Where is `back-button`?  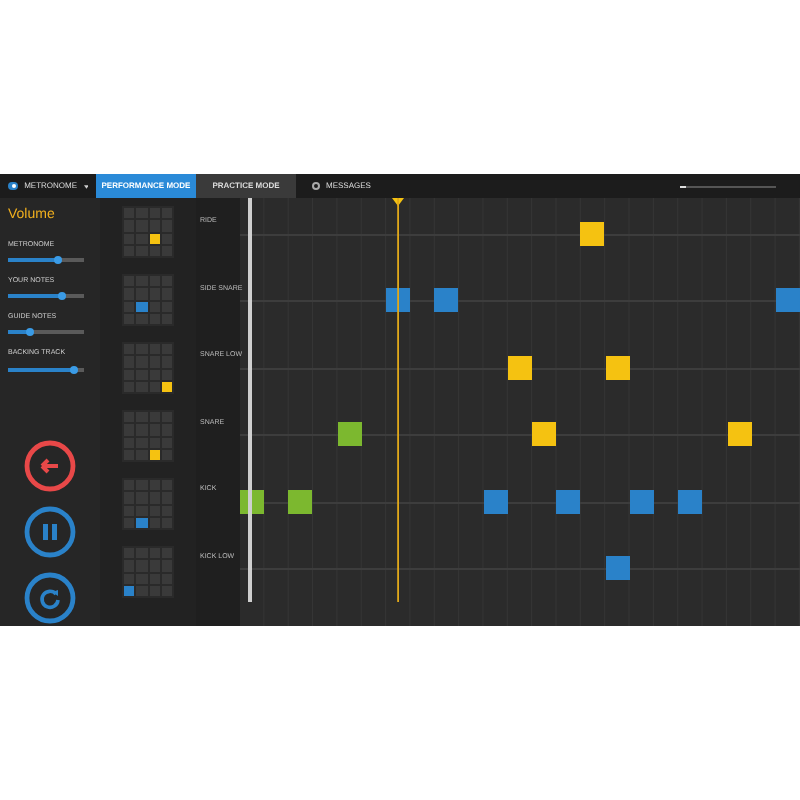 back-button is located at coordinates (50, 465).